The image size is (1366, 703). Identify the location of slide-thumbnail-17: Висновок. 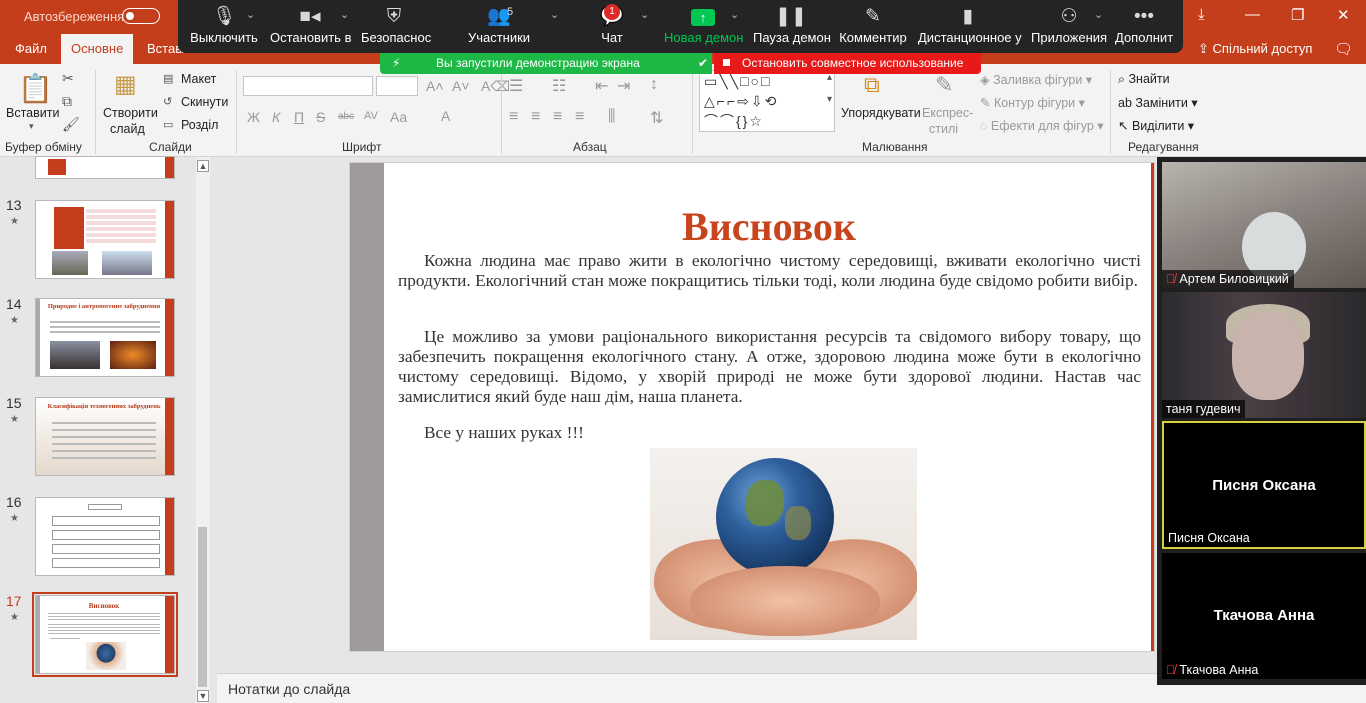
(105, 634).